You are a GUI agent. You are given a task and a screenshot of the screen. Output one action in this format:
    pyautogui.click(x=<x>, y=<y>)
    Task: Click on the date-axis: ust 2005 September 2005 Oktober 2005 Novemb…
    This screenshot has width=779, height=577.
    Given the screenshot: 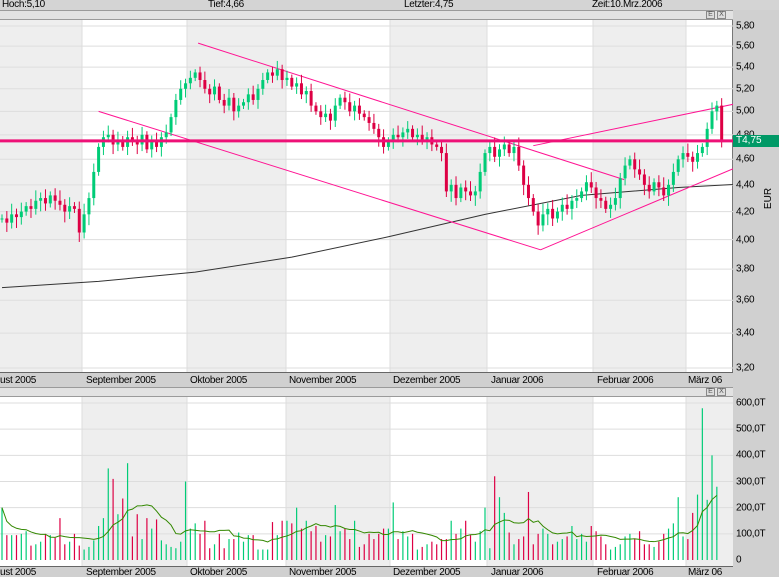 What is the action you would take?
    pyautogui.click(x=366, y=379)
    